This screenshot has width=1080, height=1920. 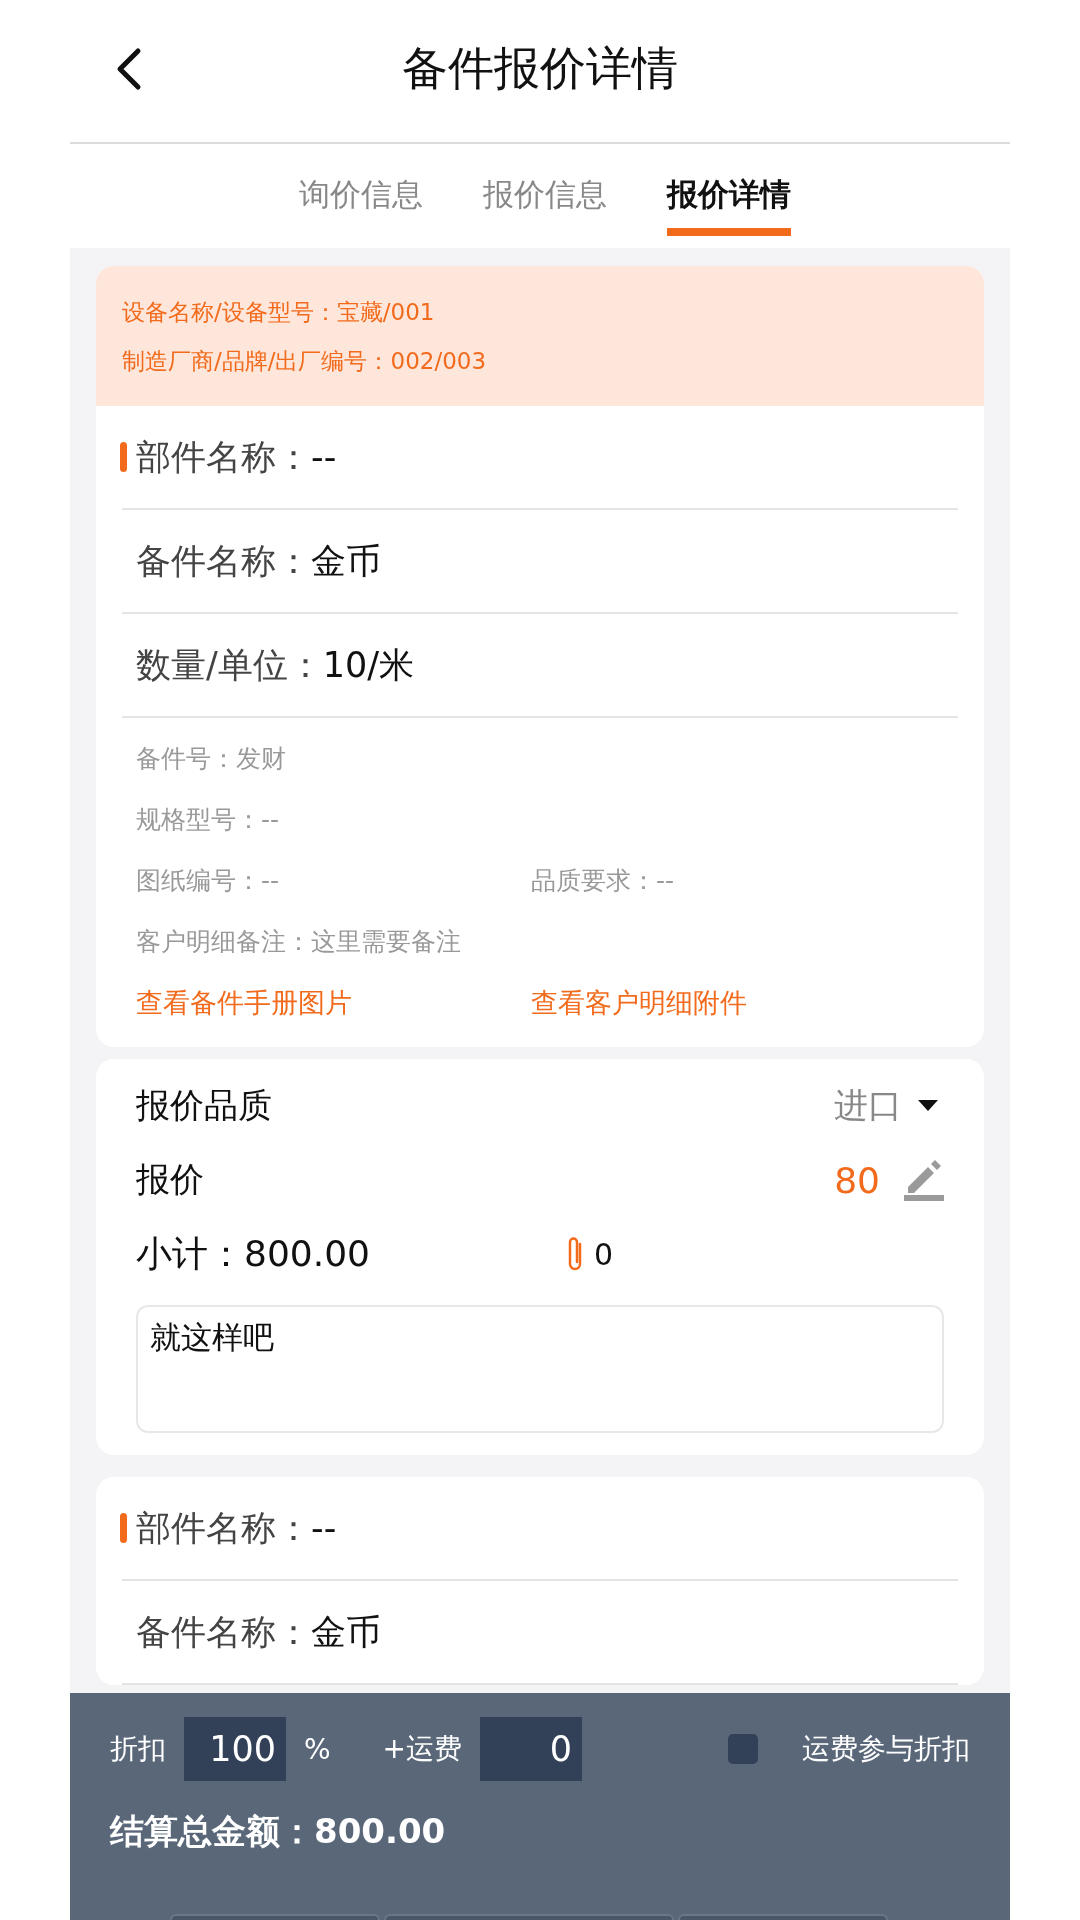 I want to click on device-info: 设备名称/设备型号：宝藏/001, so click(x=279, y=312).